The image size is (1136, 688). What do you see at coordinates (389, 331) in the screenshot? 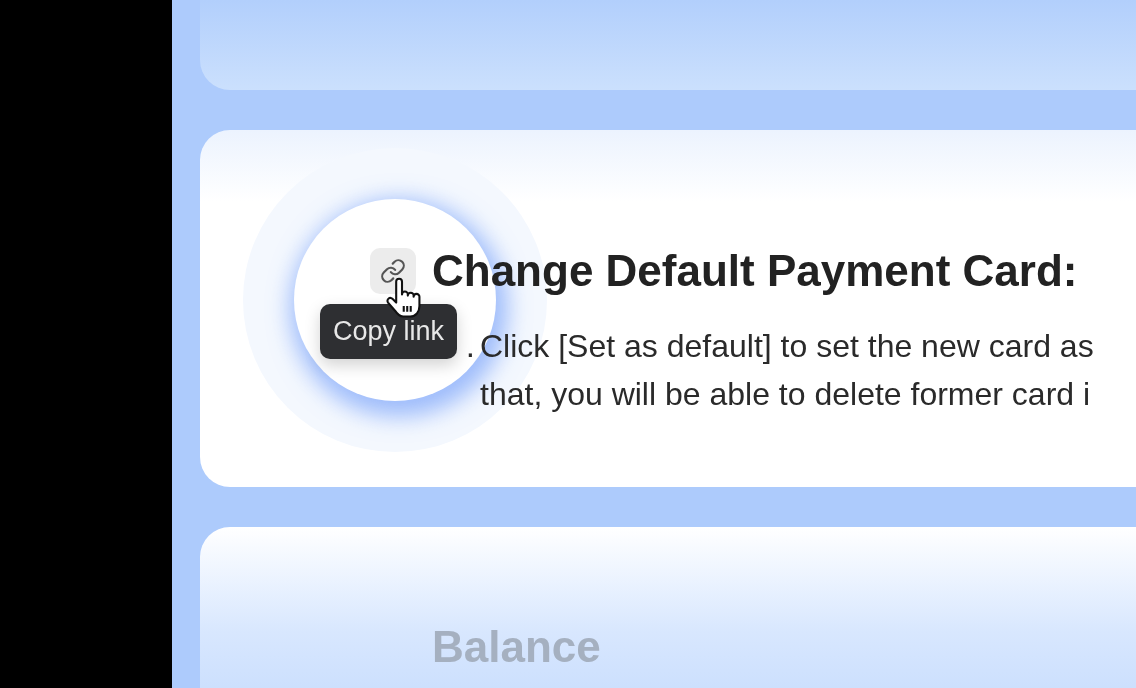
I see `tooltip: Copy link` at bounding box center [389, 331].